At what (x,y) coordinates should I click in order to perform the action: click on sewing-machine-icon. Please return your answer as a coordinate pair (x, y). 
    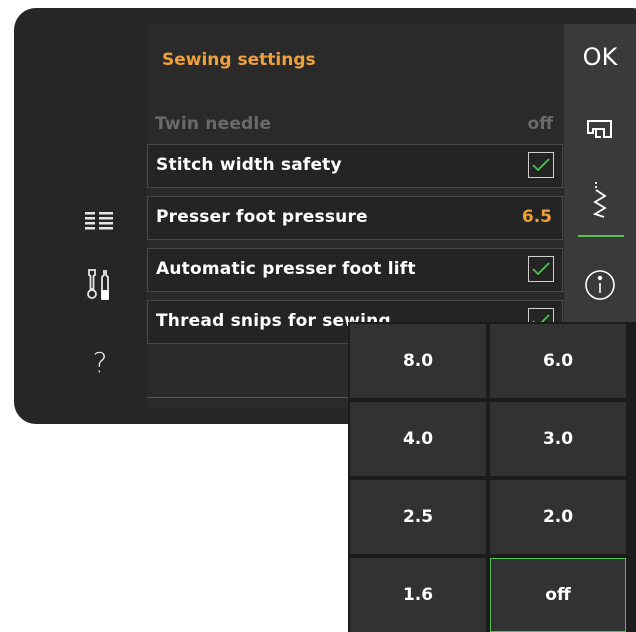
    Looking at the image, I should click on (600, 129).